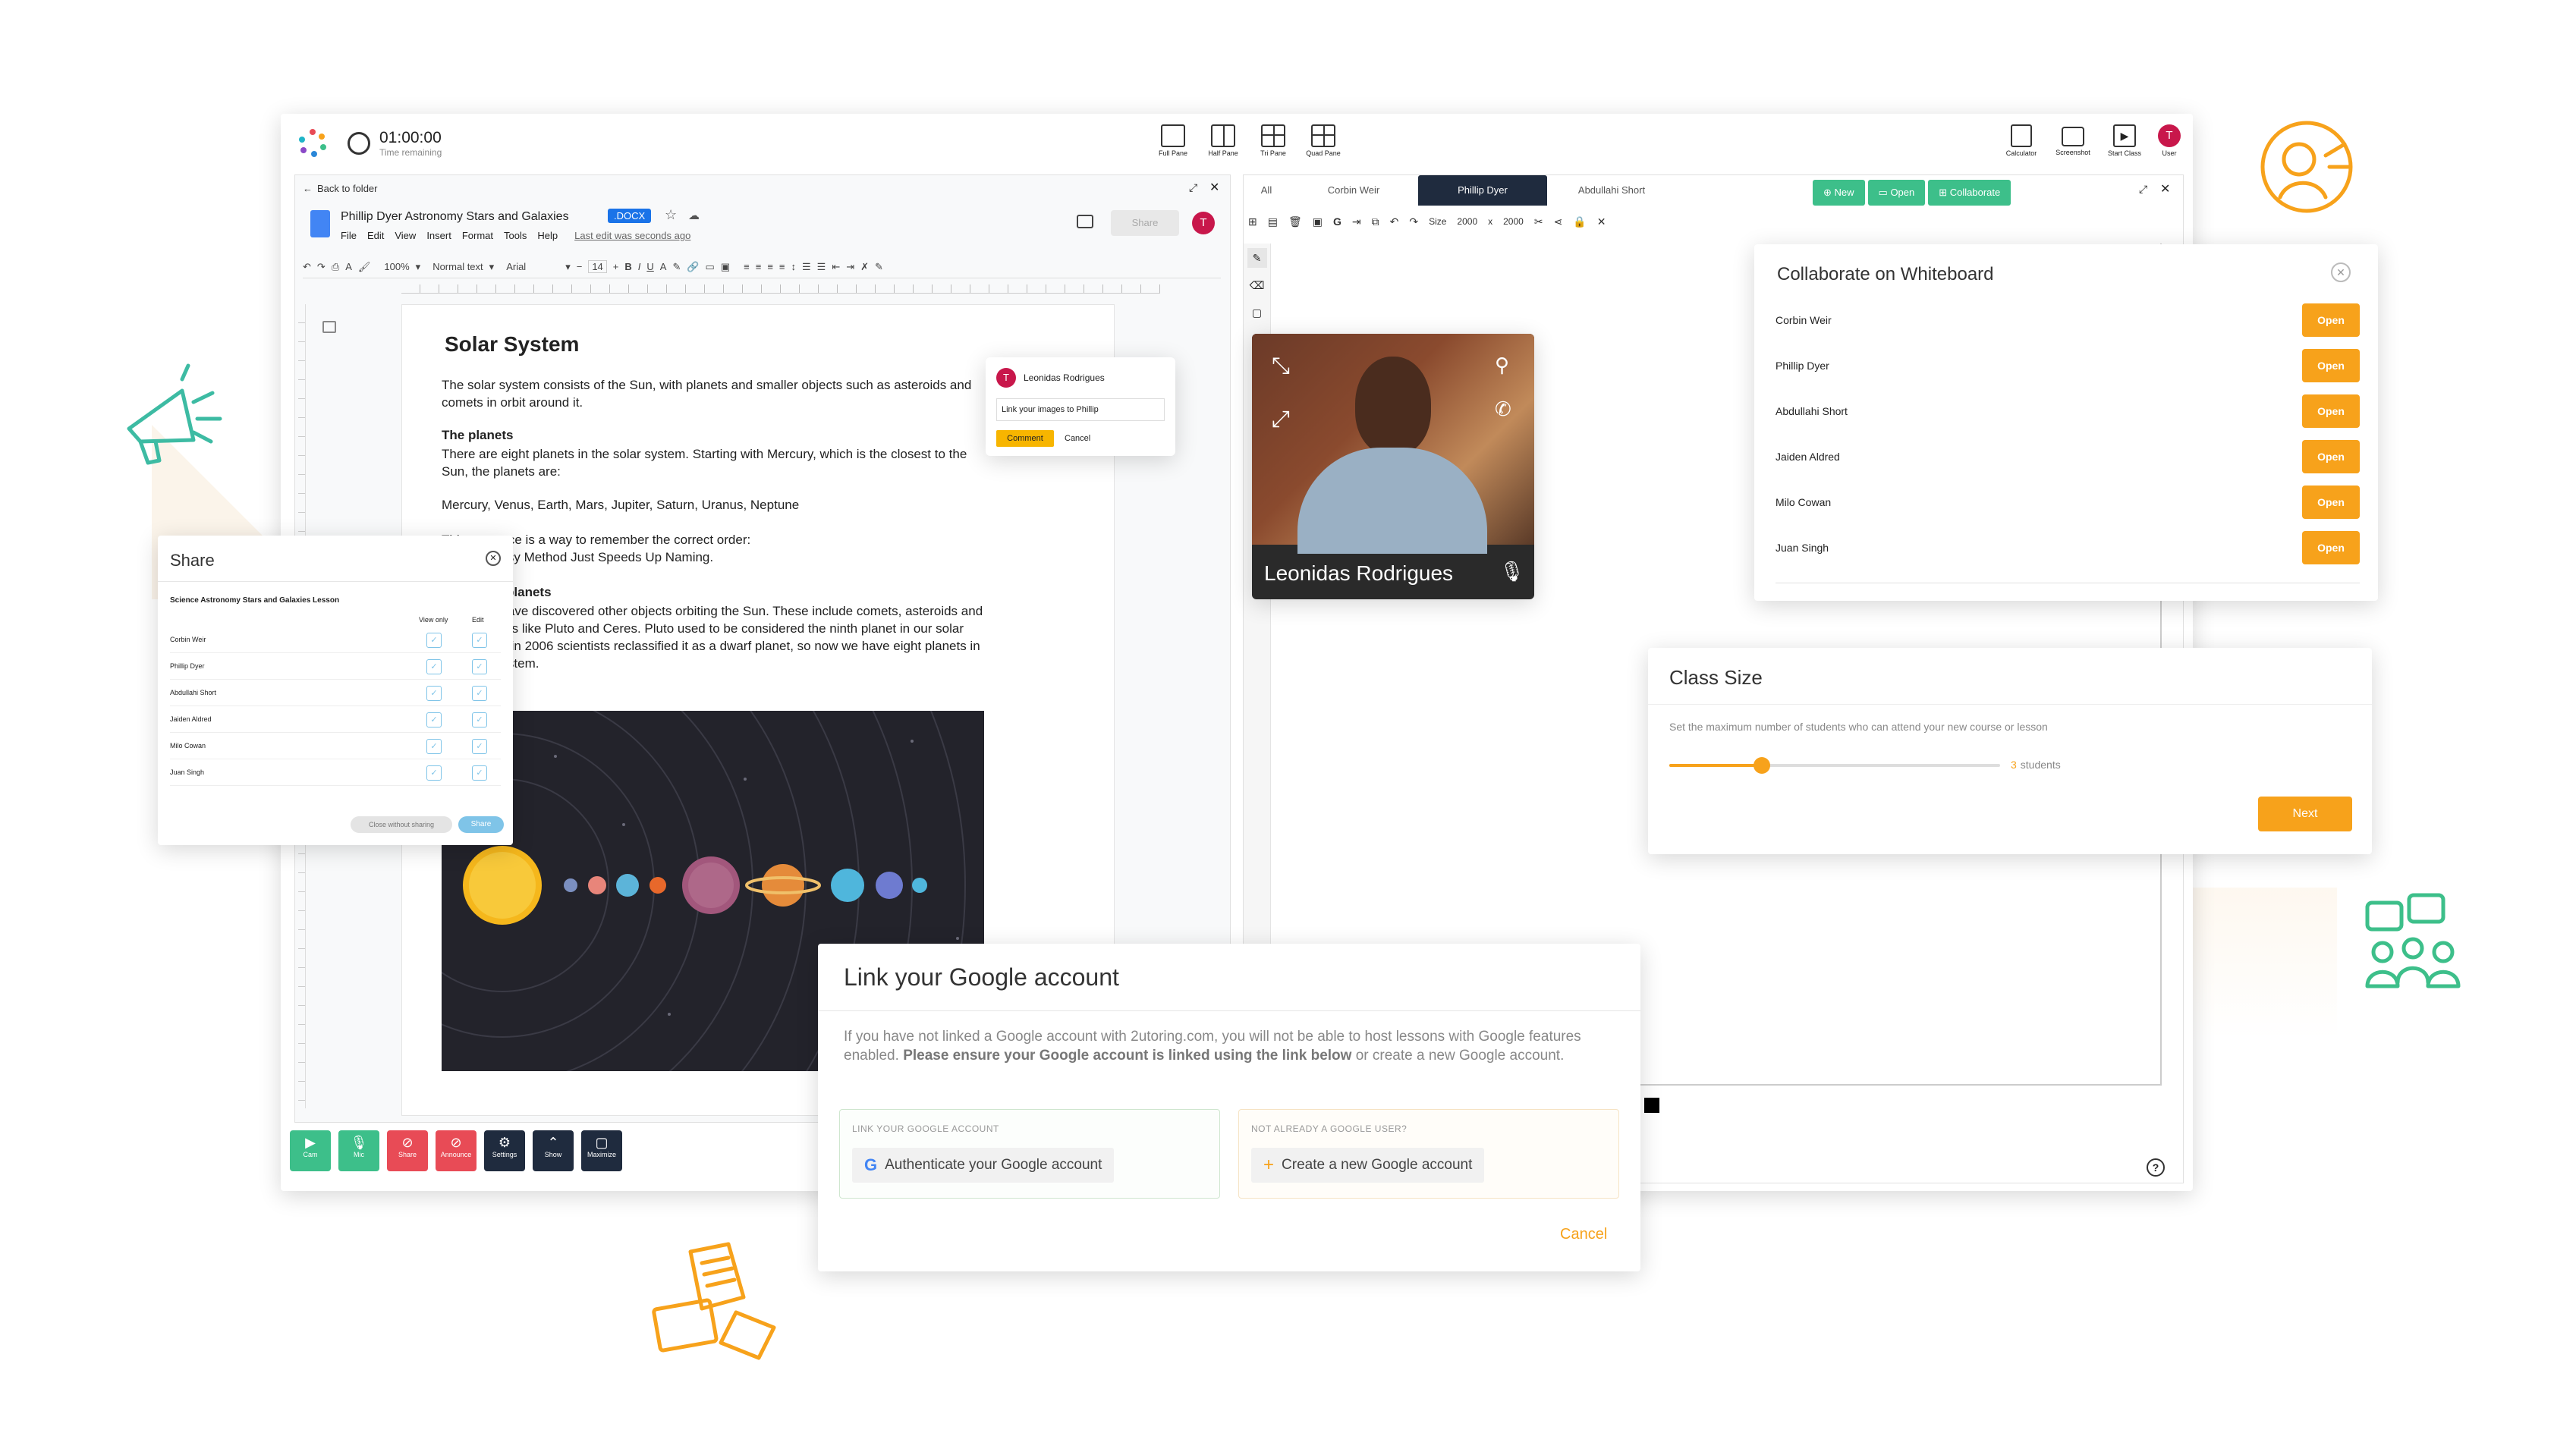  Describe the element at coordinates (532, 266) in the screenshot. I see `font-select: Arial` at that location.